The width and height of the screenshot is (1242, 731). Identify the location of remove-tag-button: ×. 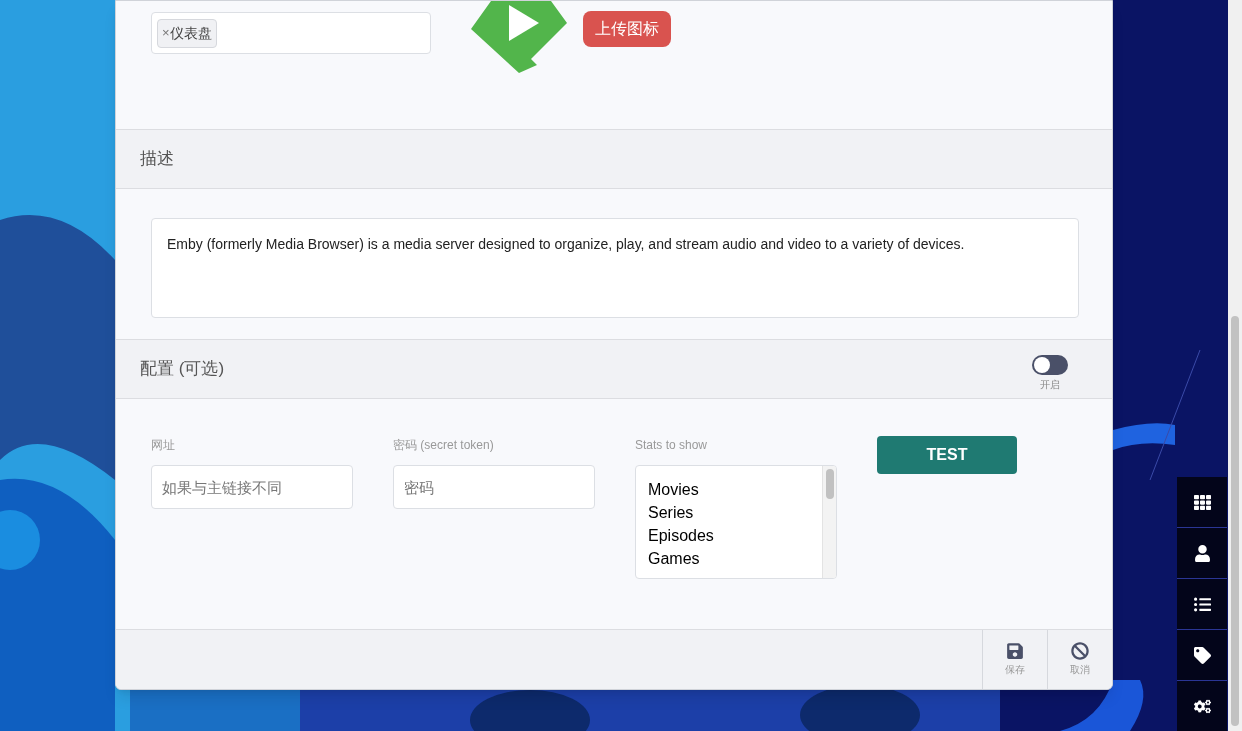
(166, 33).